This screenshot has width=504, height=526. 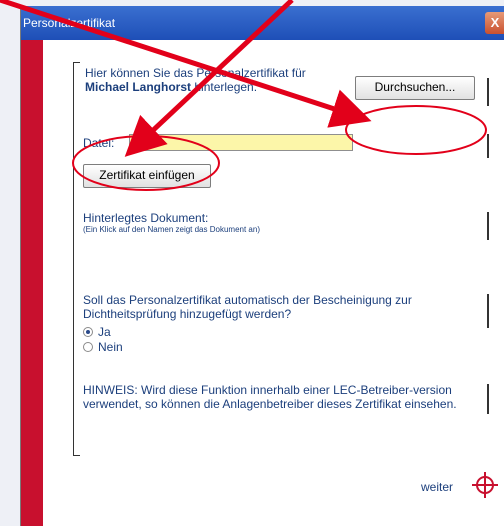 What do you see at coordinates (110, 347) in the screenshot?
I see `radio-no-label: Nein` at bounding box center [110, 347].